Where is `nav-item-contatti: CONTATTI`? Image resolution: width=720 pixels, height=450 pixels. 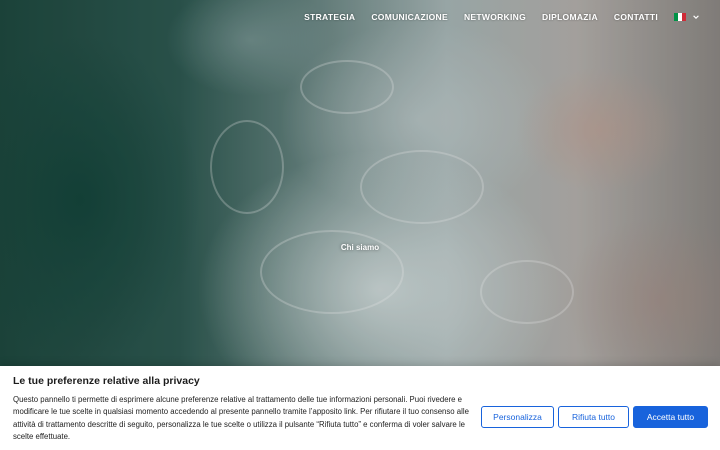 nav-item-contatti: CONTATTI is located at coordinates (636, 17).